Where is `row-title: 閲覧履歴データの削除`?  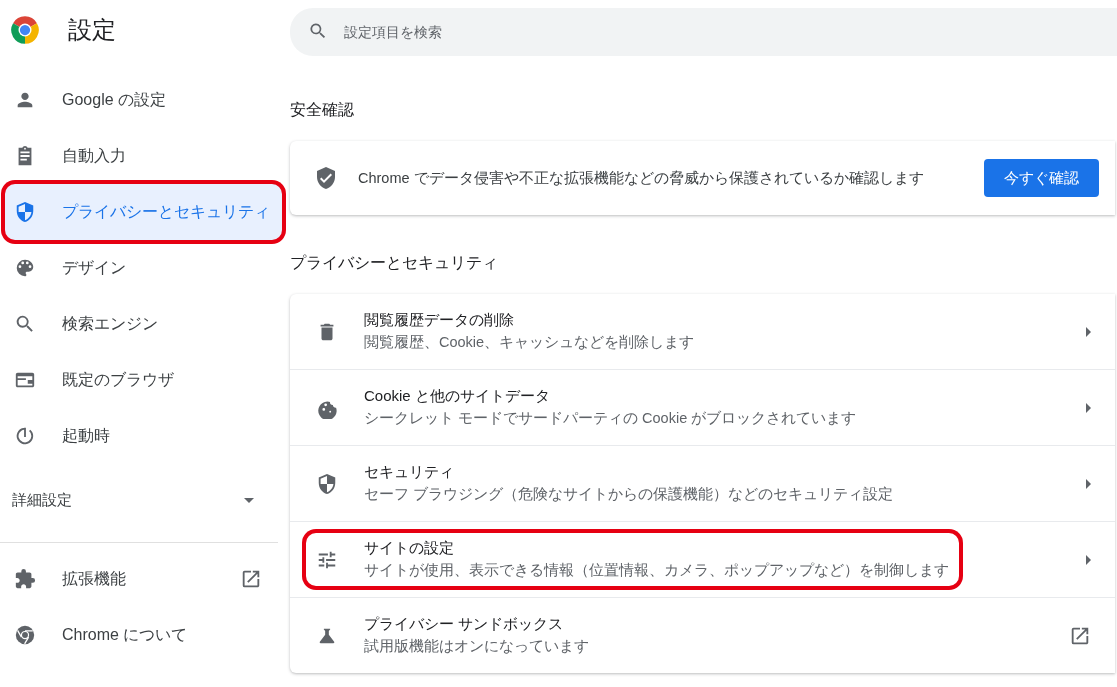 row-title: 閲覧履歴データの削除 is located at coordinates (439, 320).